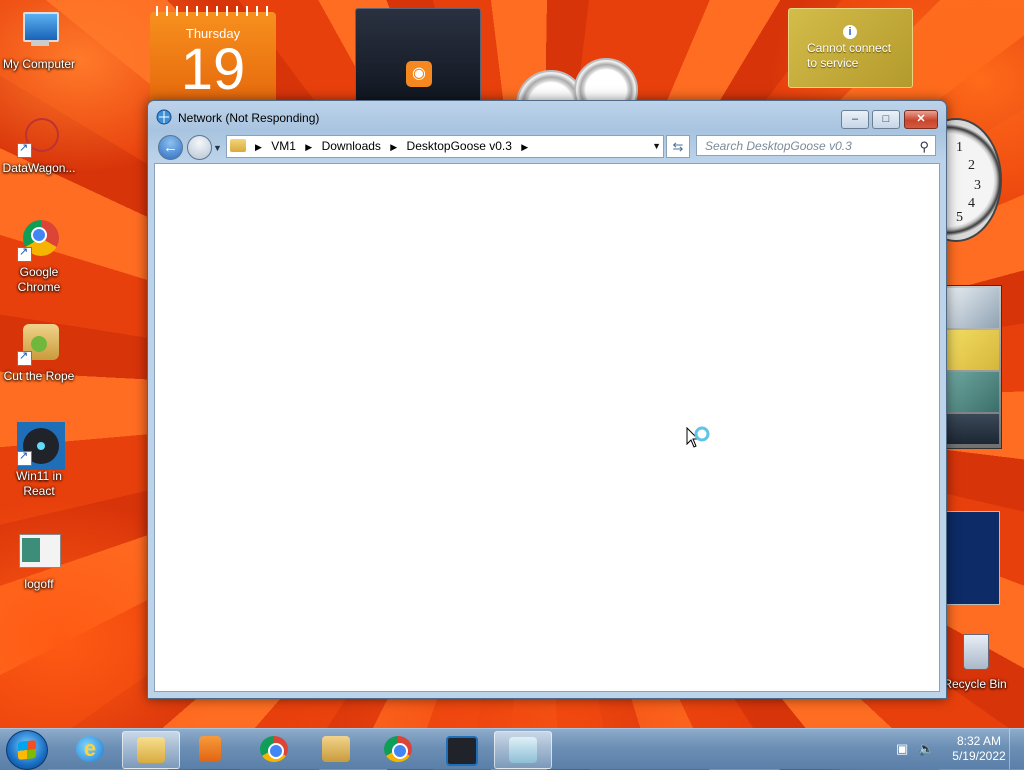 This screenshot has height=770, width=1024. I want to click on calendar-rings, so click(213, 11).